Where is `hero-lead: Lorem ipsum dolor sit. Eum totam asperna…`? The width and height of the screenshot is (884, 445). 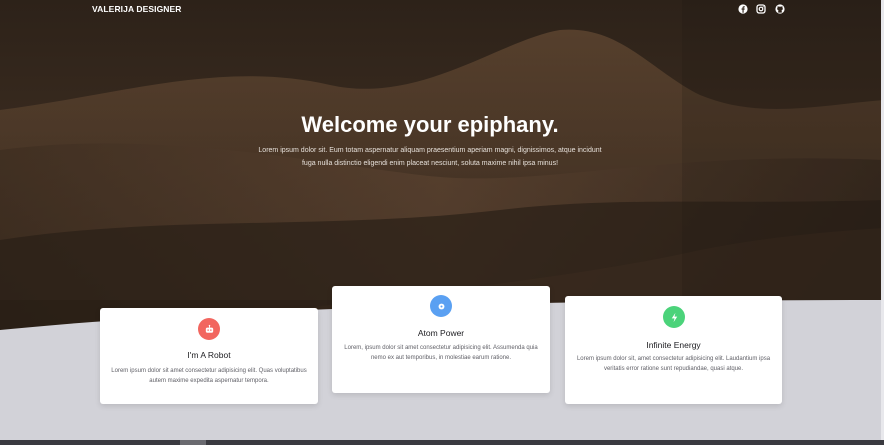 hero-lead: Lorem ipsum dolor sit. Eum totam asperna… is located at coordinates (430, 157).